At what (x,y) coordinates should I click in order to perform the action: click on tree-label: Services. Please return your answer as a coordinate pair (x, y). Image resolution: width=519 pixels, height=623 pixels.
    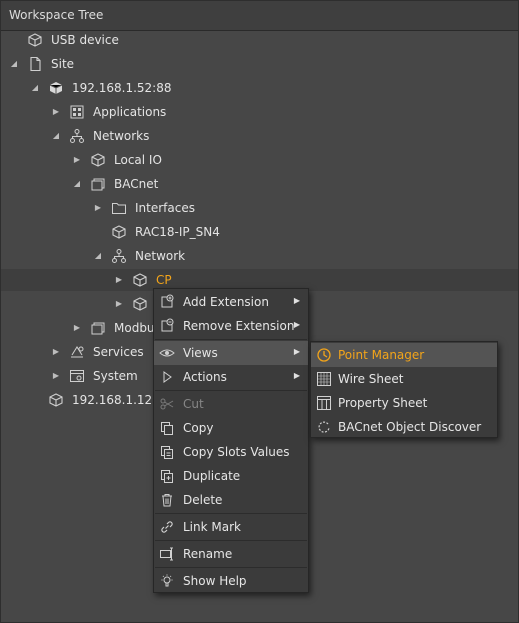
    Looking at the image, I should click on (118, 352).